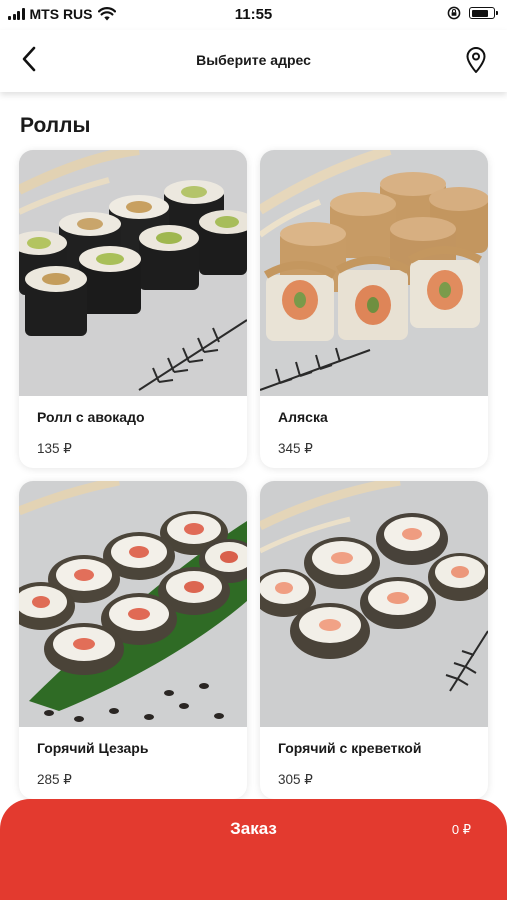  Describe the element at coordinates (54, 779) in the screenshot. I see `product-price: 285 ₽` at that location.